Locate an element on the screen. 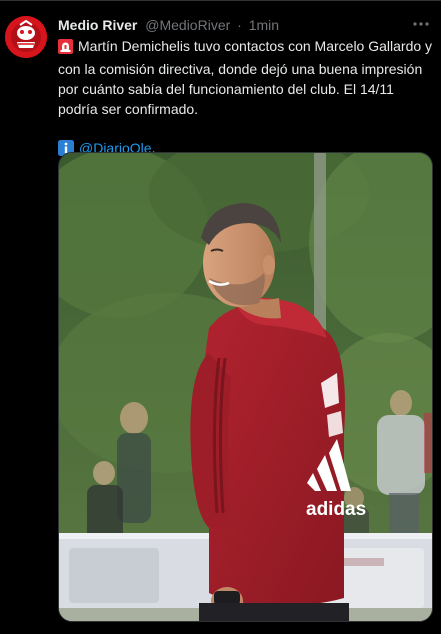  author-avatar is located at coordinates (26, 37).